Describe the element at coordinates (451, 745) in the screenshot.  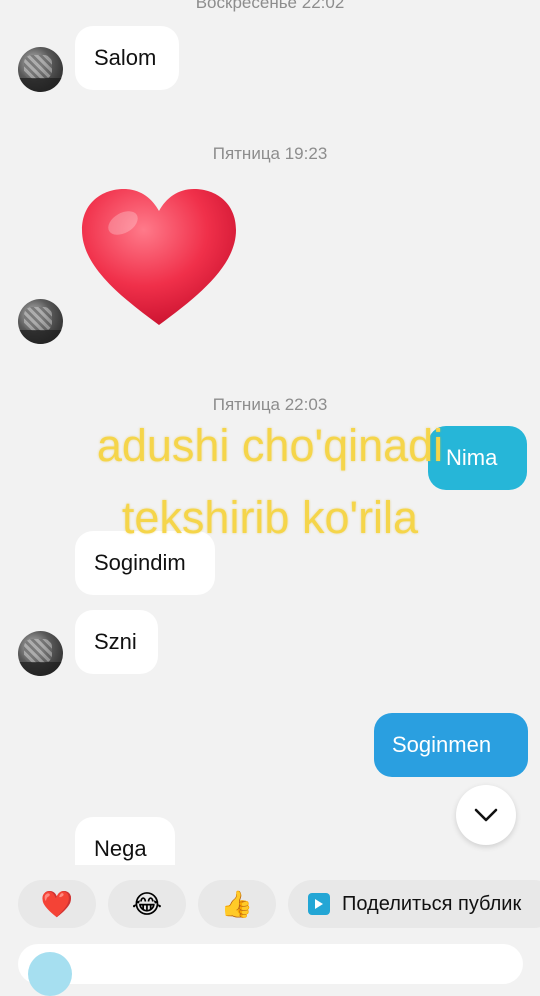
I see `message-bubble-soginmen: Soginmen` at that location.